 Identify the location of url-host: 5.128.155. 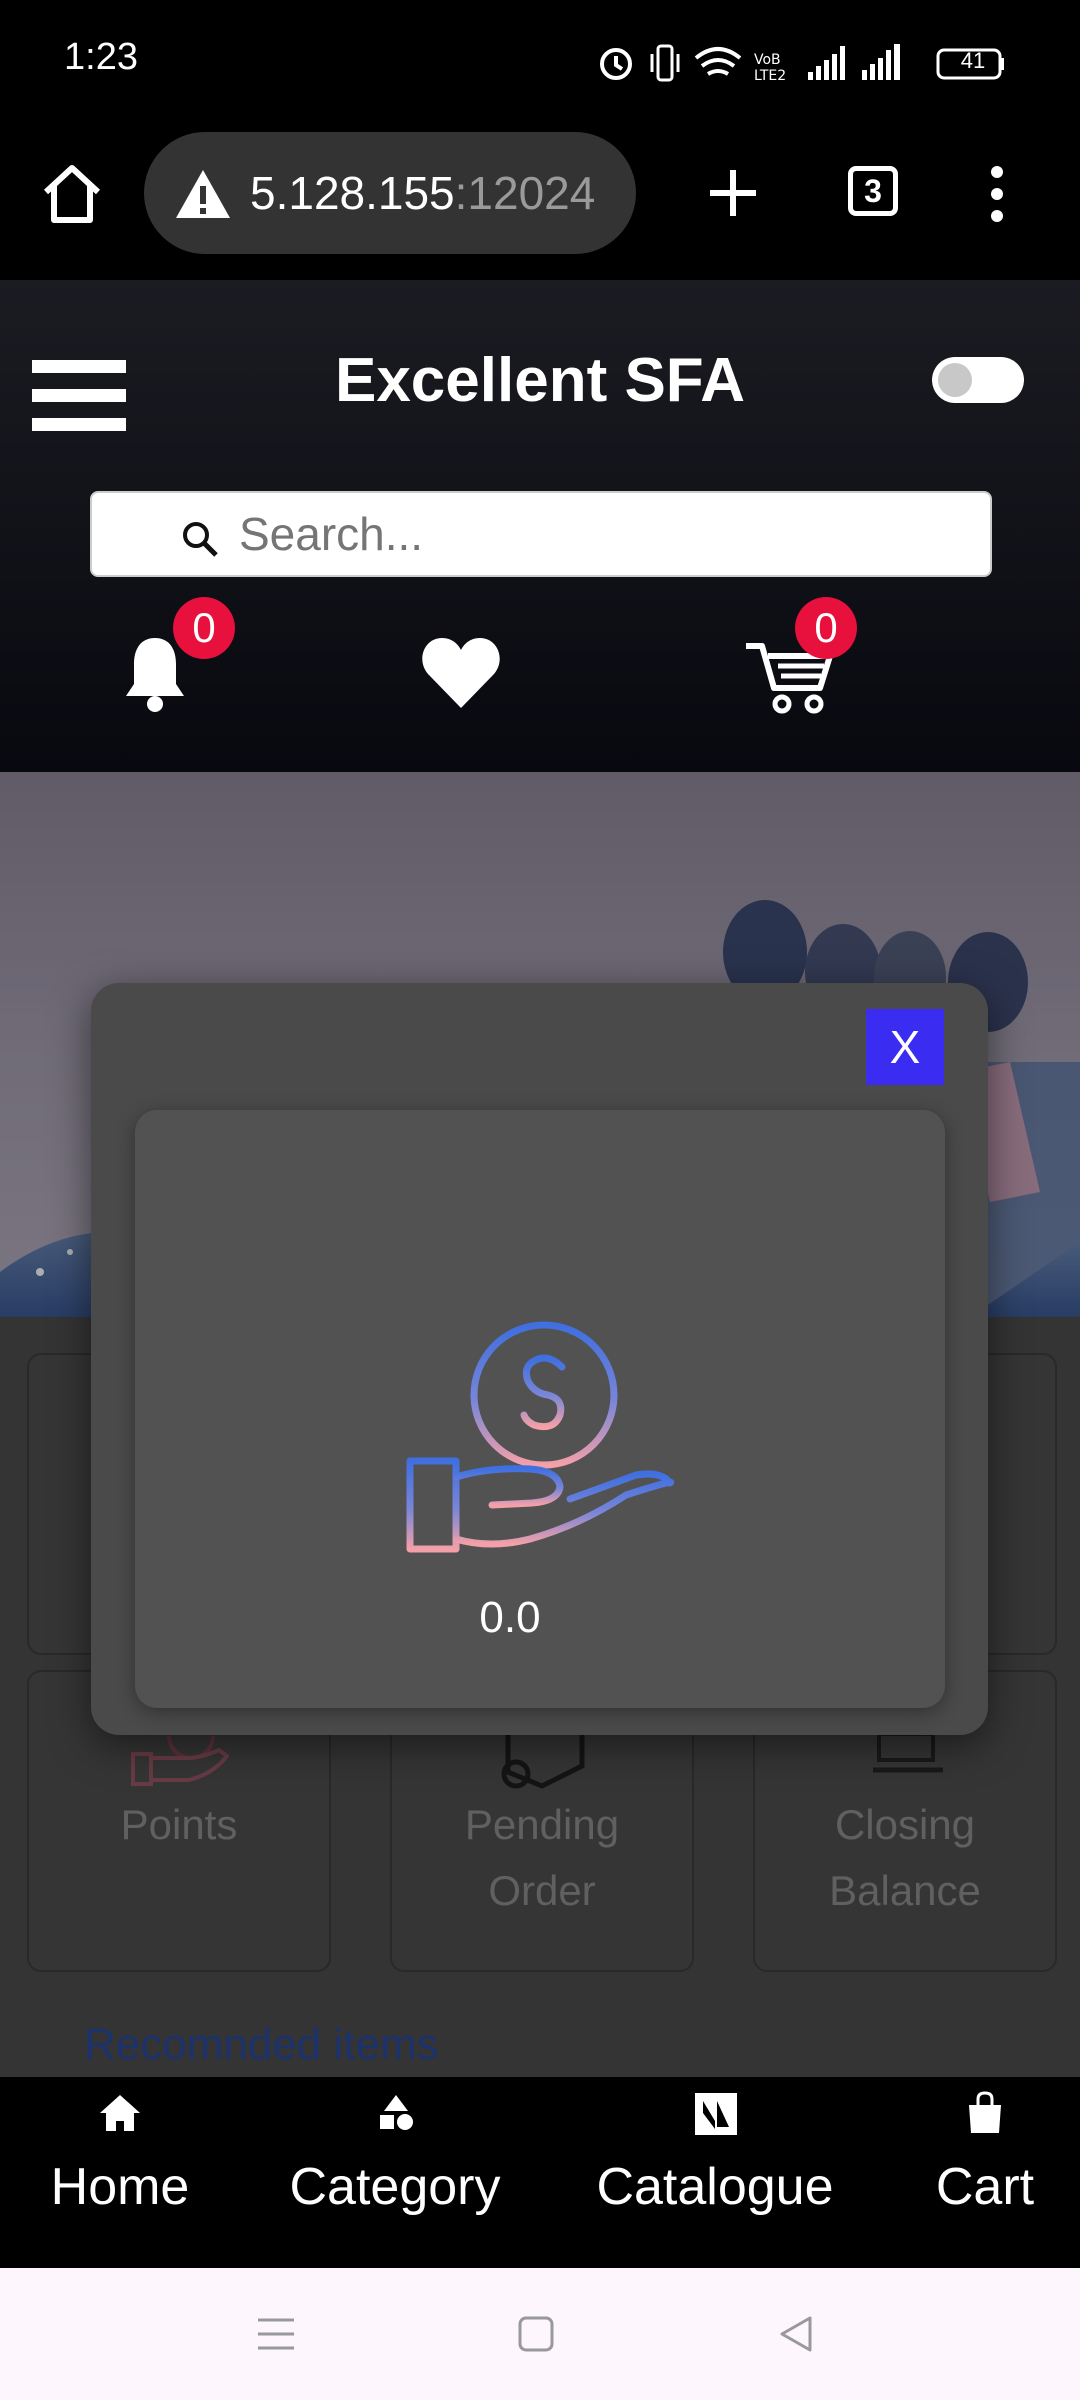
(352, 193).